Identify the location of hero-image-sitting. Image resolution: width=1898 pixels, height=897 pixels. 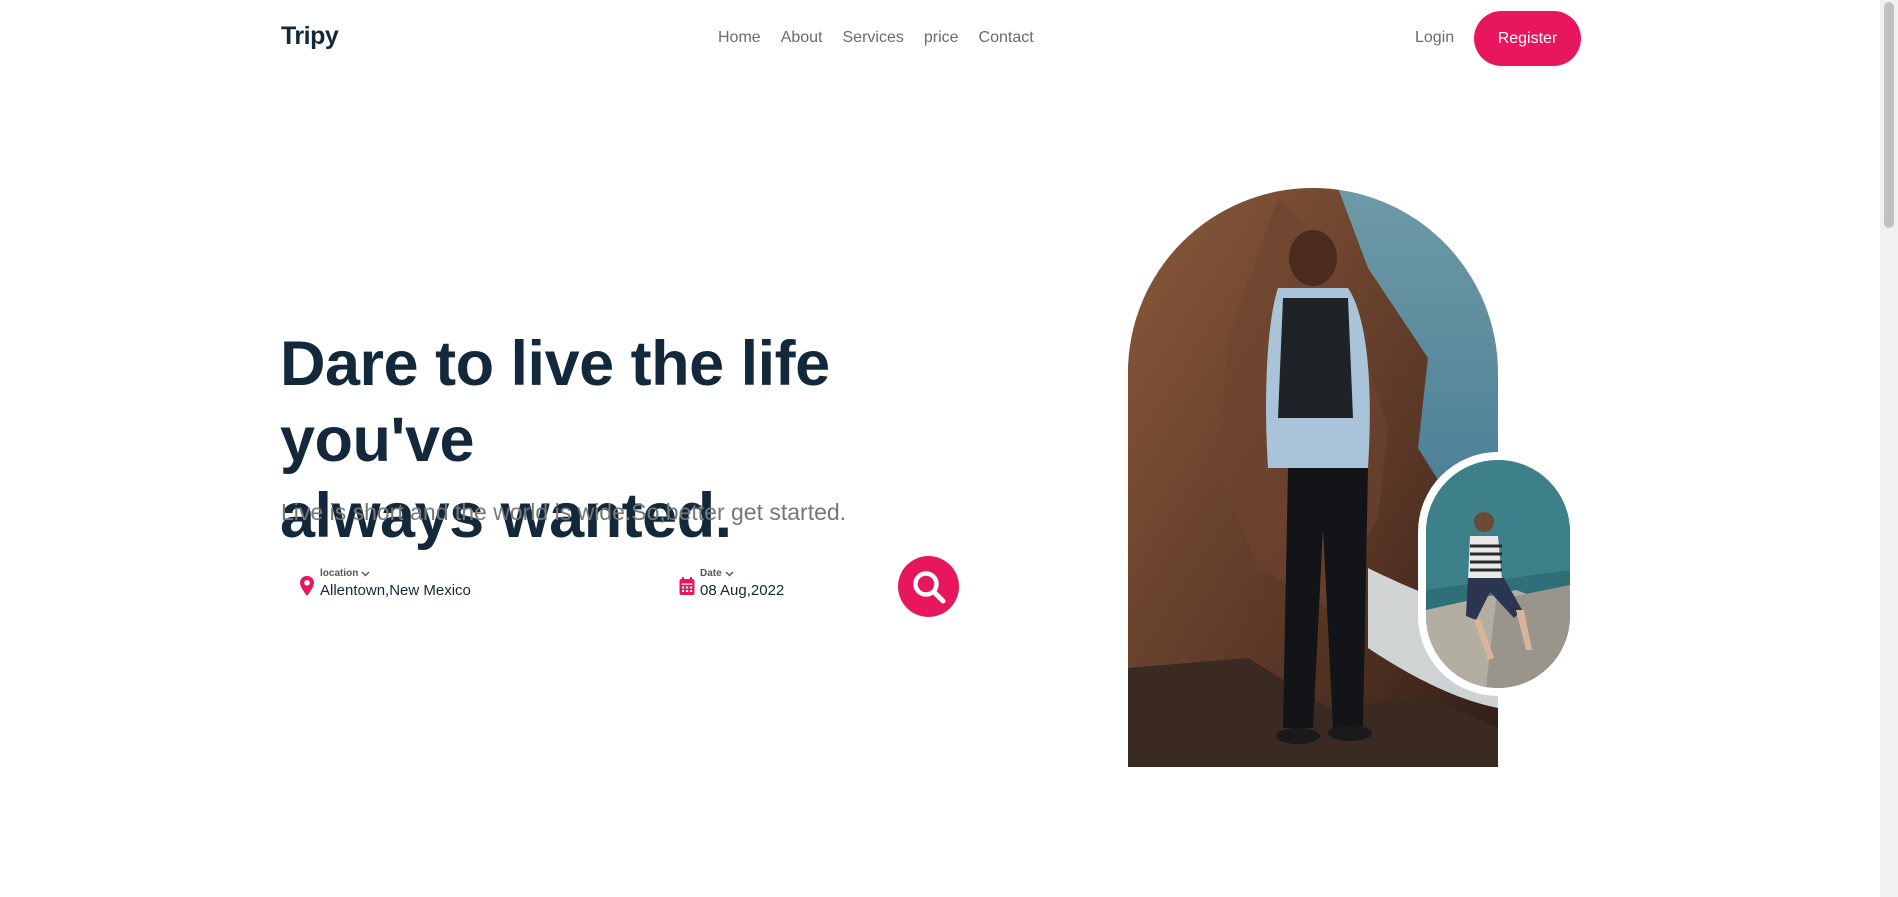
(1498, 574).